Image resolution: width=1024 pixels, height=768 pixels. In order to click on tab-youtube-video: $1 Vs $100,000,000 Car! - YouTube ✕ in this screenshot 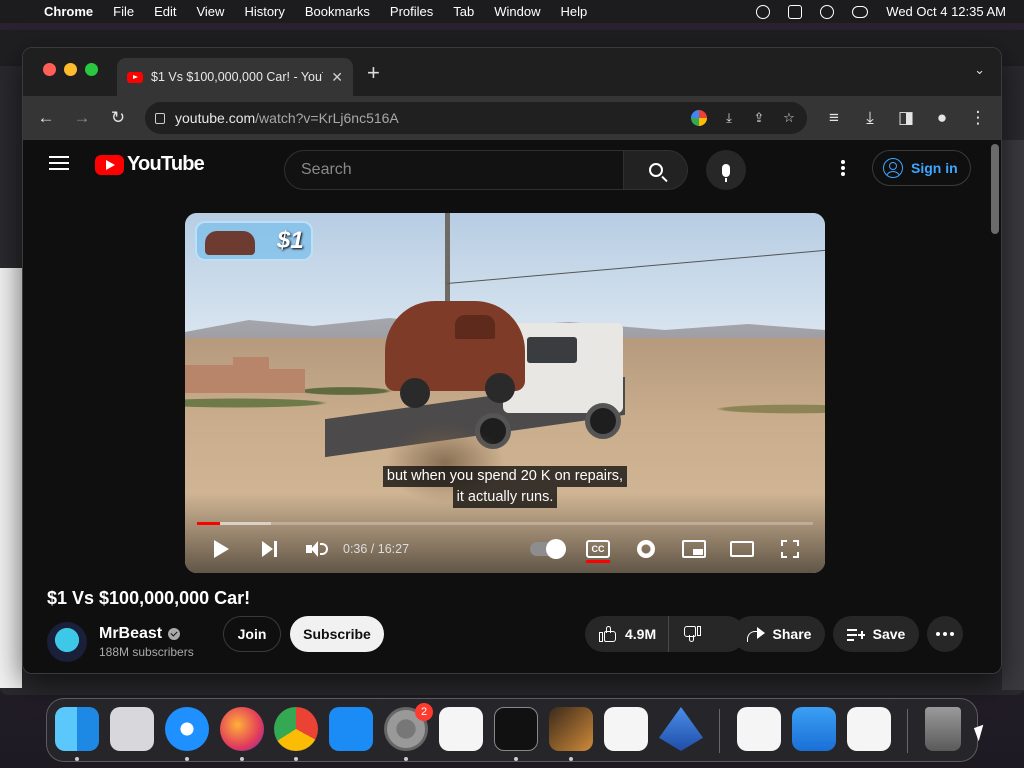, I will do `click(235, 77)`.